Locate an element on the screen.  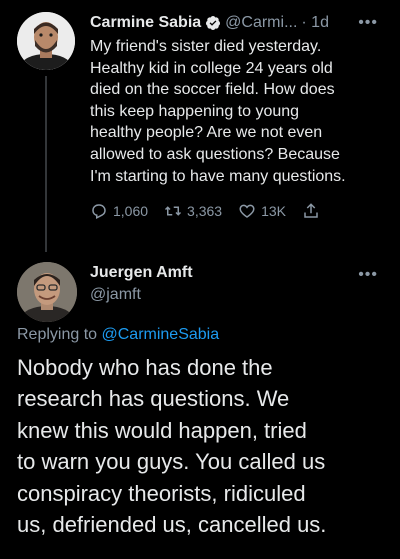
share-button is located at coordinates (313, 211).